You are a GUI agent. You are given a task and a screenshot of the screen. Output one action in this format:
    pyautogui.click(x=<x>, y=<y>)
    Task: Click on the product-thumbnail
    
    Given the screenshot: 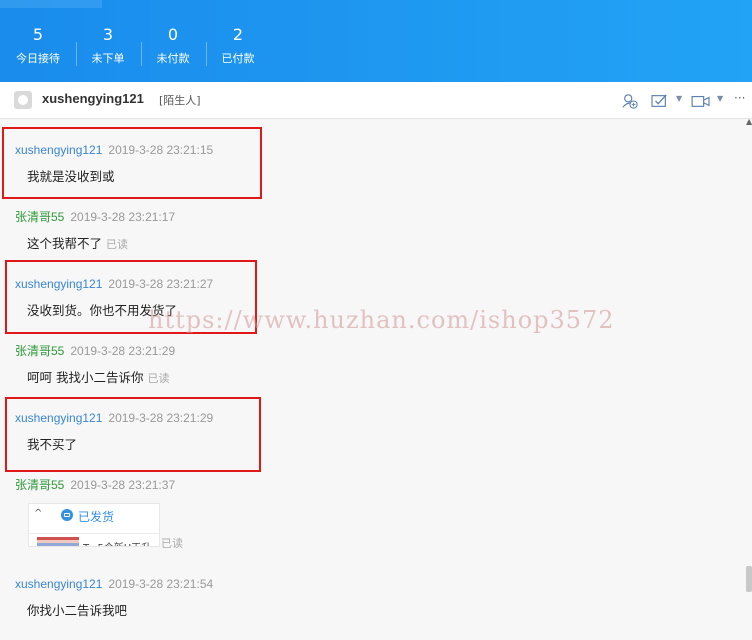 What is the action you would take?
    pyautogui.click(x=58, y=541)
    